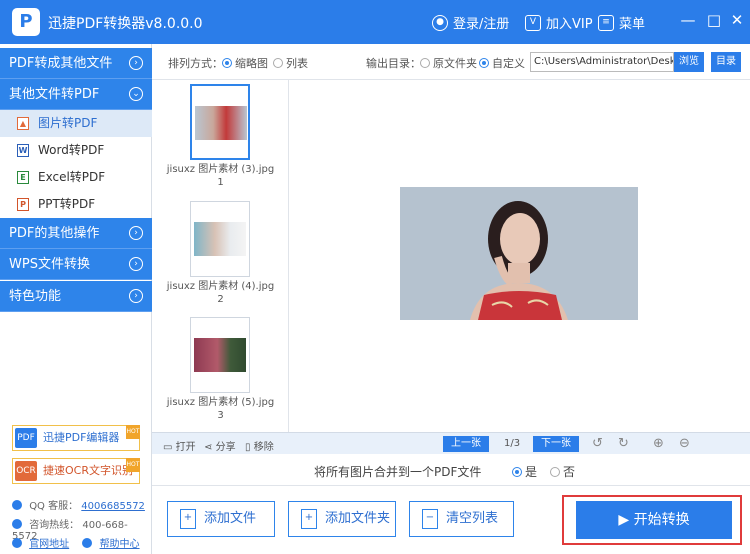 The height and width of the screenshot is (554, 750). What do you see at coordinates (472, 518) in the screenshot?
I see `clear-list-label: 清空列表` at bounding box center [472, 518].